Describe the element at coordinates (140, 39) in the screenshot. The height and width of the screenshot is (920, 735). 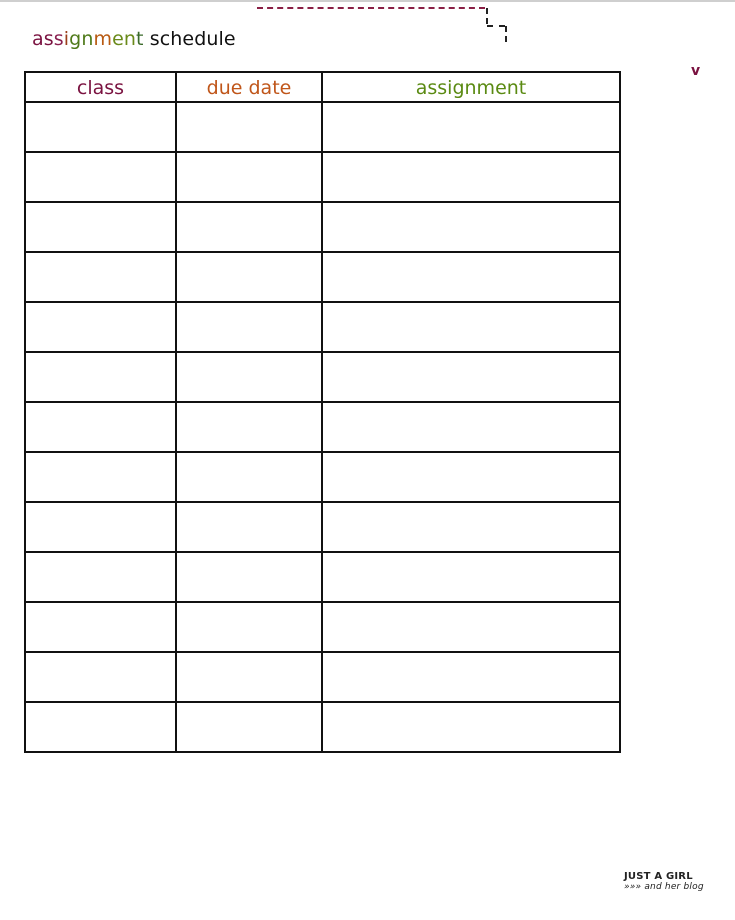
I see `title-letter: t` at that location.